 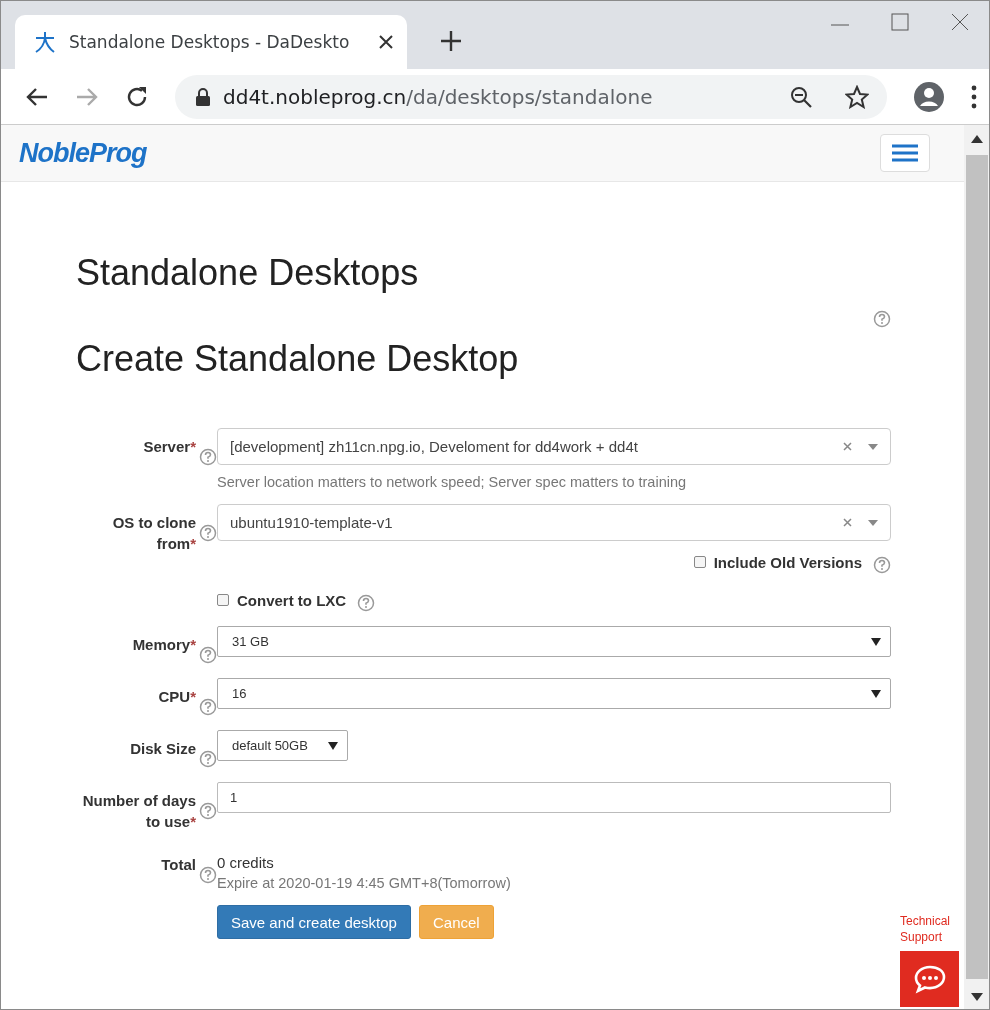 What do you see at coordinates (178, 865) in the screenshot?
I see `field-label: Total` at bounding box center [178, 865].